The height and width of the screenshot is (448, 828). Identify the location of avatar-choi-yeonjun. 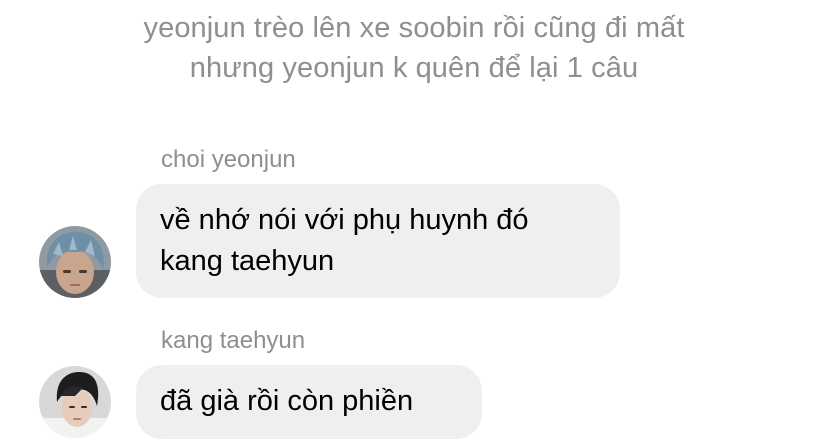
(75, 262).